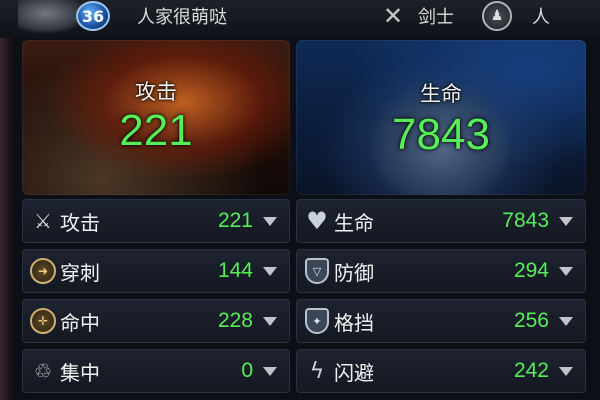 The width and height of the screenshot is (600, 400). I want to click on stat-value: 256, so click(531, 320).